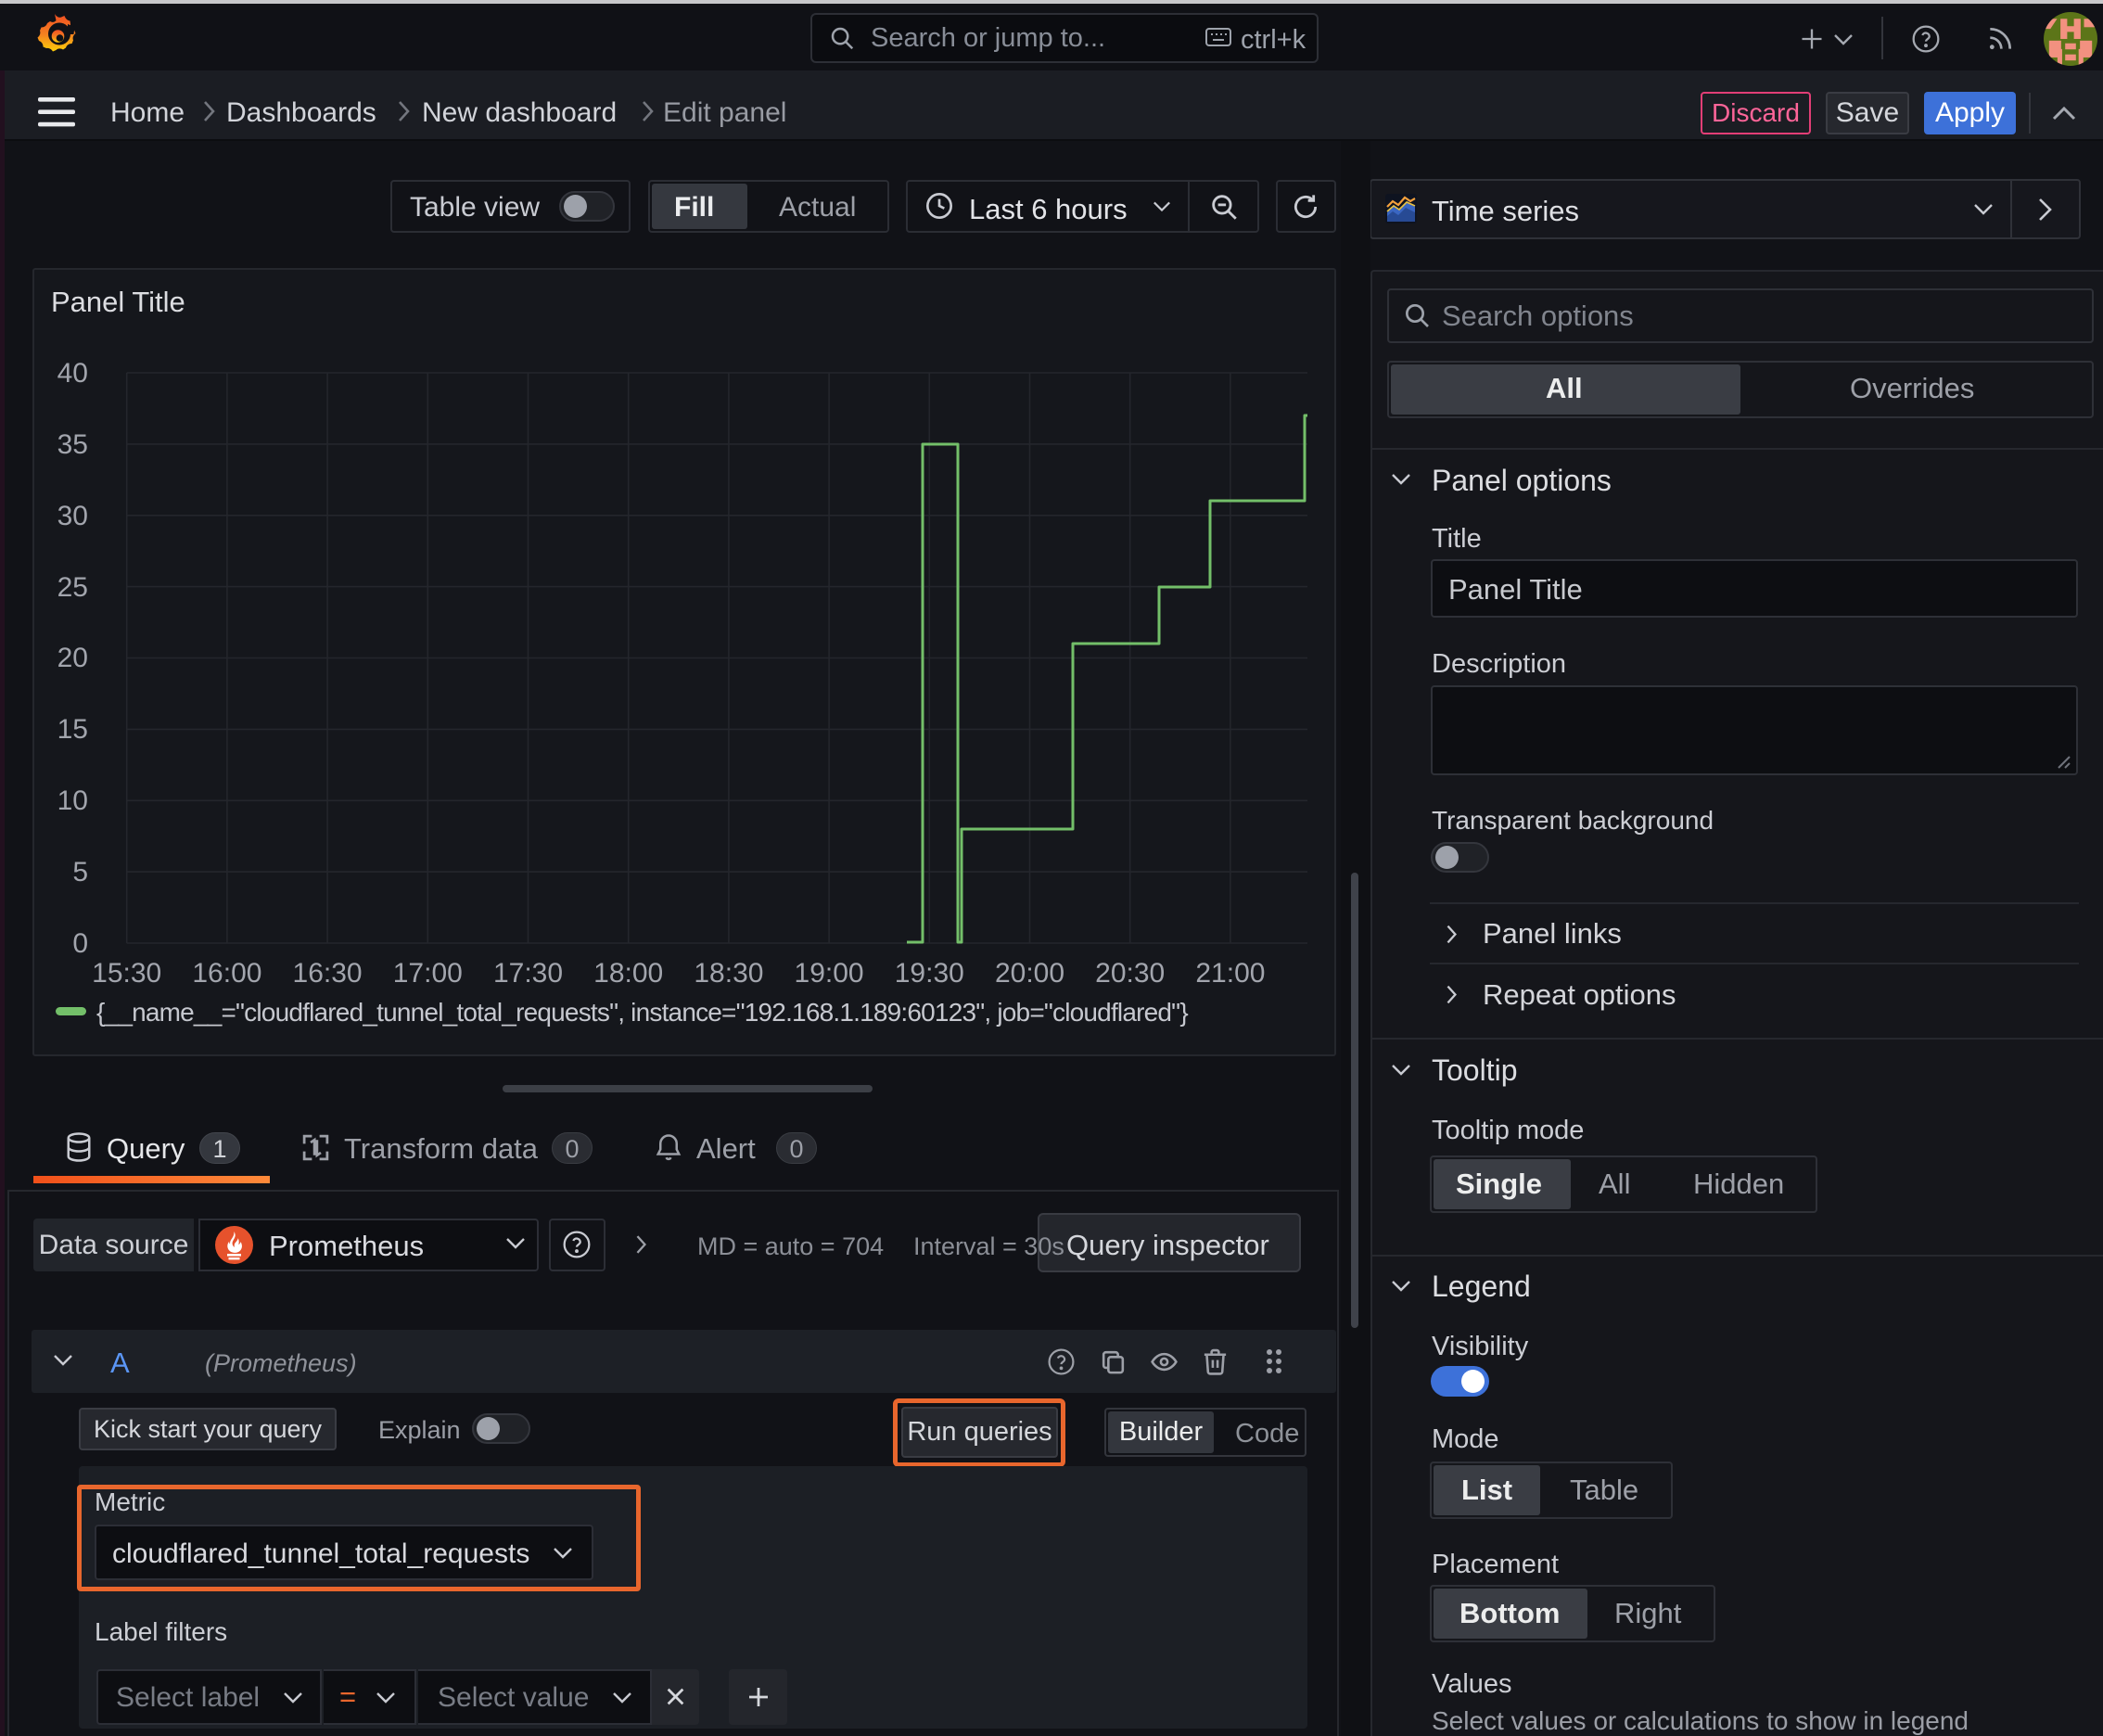  I want to click on svg-text: 18:00, so click(628, 973).